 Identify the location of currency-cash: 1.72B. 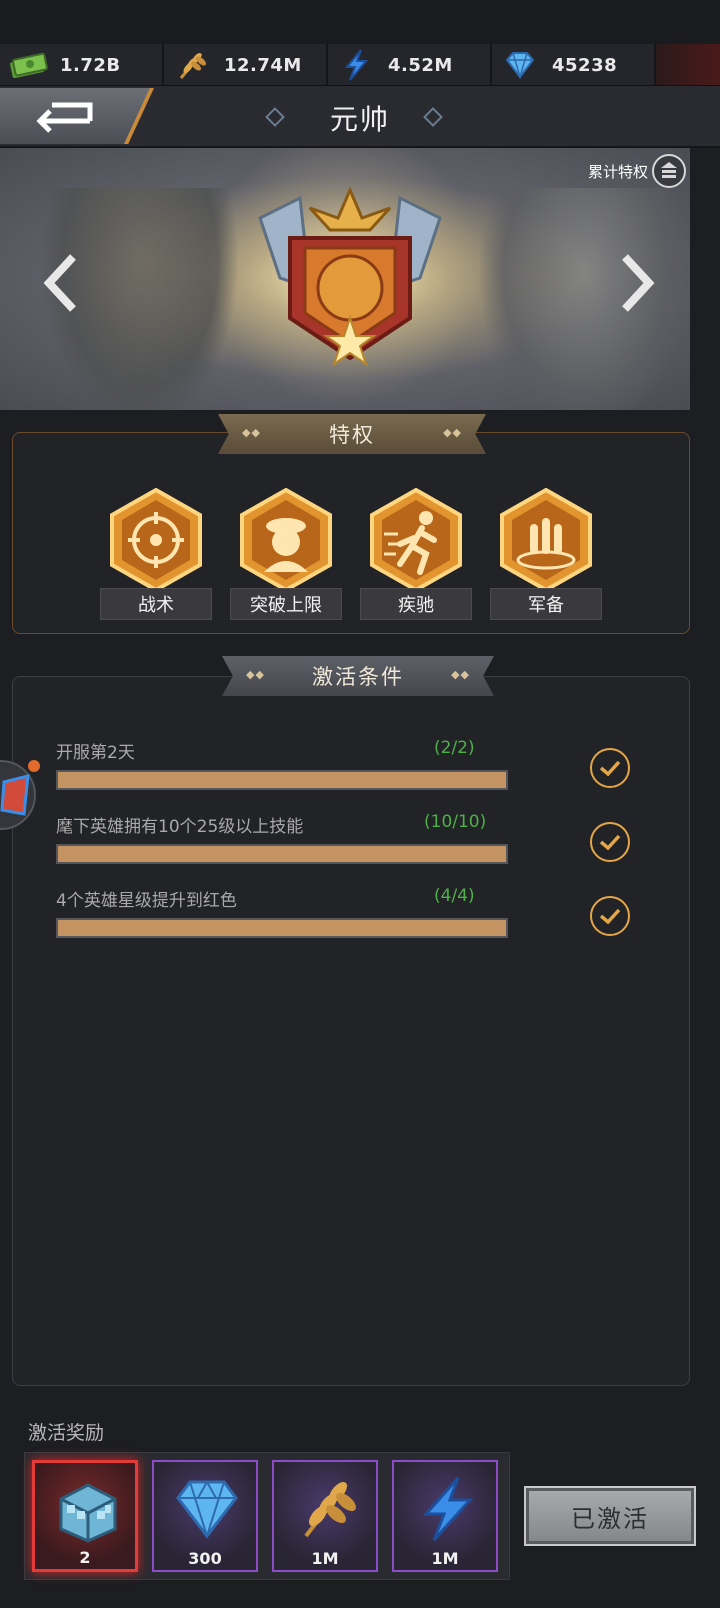
(82, 65).